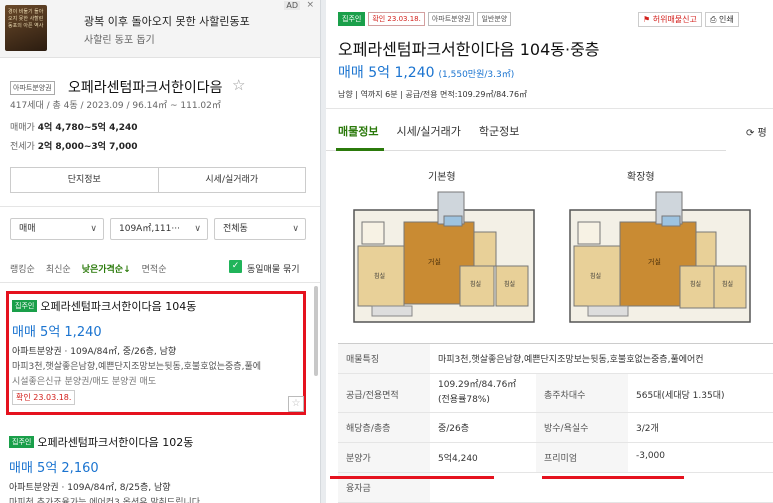  What do you see at coordinates (647, 429) in the screenshot?
I see `table-value: 3/2개` at bounding box center [647, 429].